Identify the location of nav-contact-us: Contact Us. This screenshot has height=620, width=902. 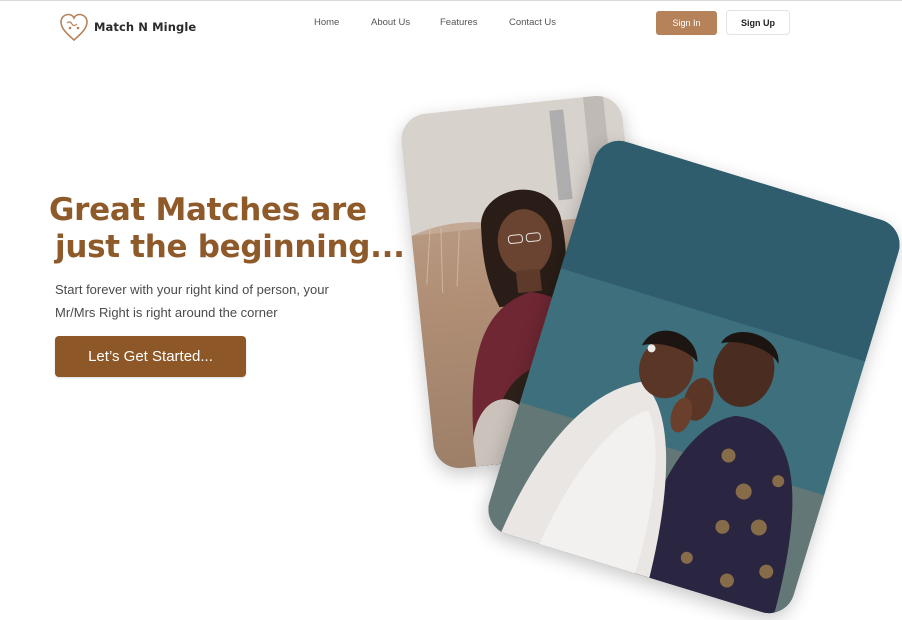
(532, 22).